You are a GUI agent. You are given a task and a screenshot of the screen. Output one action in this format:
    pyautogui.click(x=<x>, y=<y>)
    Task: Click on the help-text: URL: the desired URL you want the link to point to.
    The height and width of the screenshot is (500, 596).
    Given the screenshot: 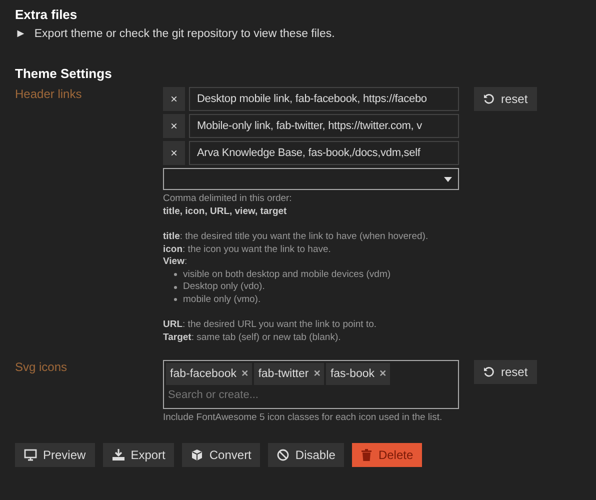 What is the action you would take?
    pyautogui.click(x=270, y=325)
    